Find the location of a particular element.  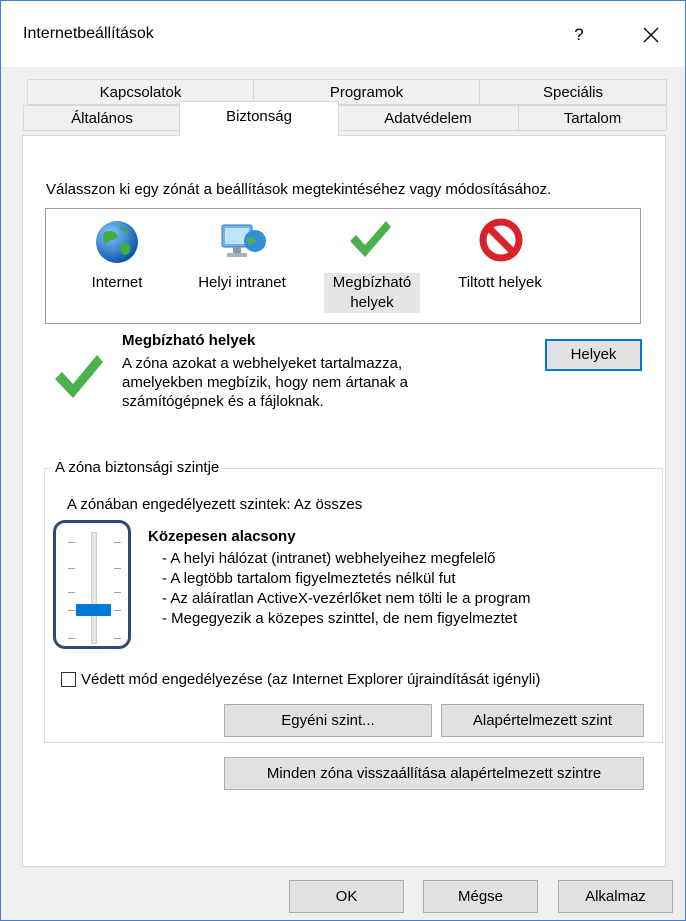

zone-restricted-sites-label: Tiltott helyek is located at coordinates (500, 282).